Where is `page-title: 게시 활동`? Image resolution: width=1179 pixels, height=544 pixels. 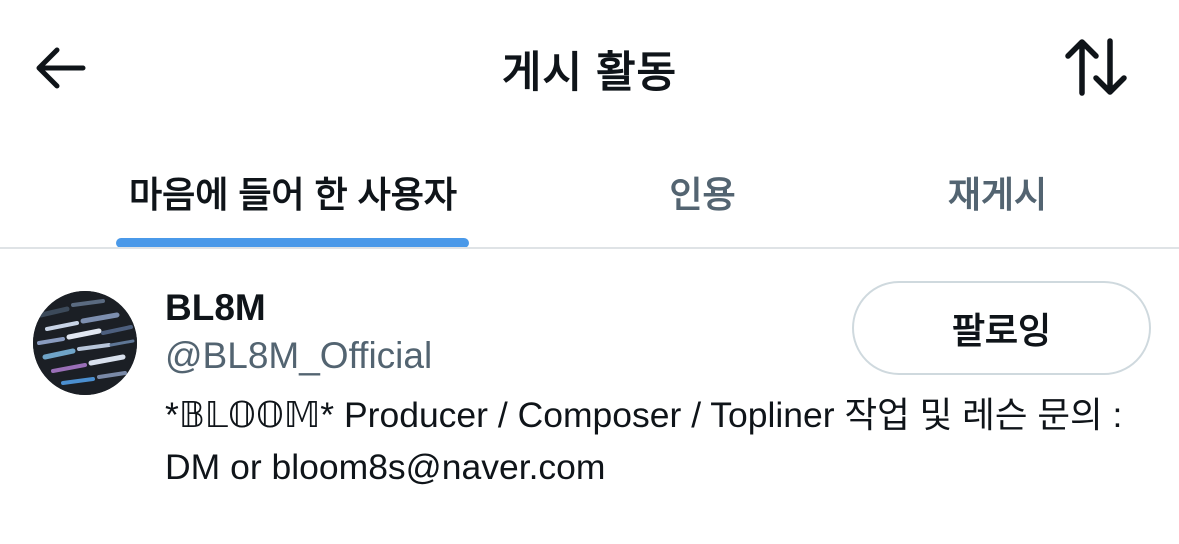 page-title: 게시 활동 is located at coordinates (589, 73).